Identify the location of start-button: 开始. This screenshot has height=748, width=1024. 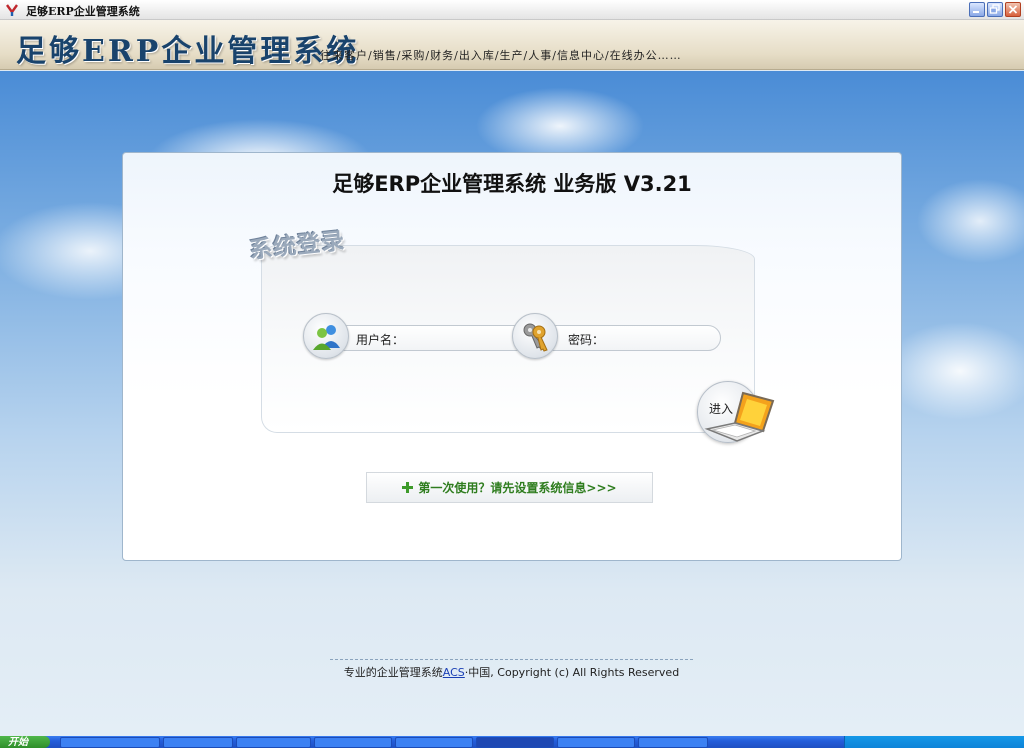
(25, 742).